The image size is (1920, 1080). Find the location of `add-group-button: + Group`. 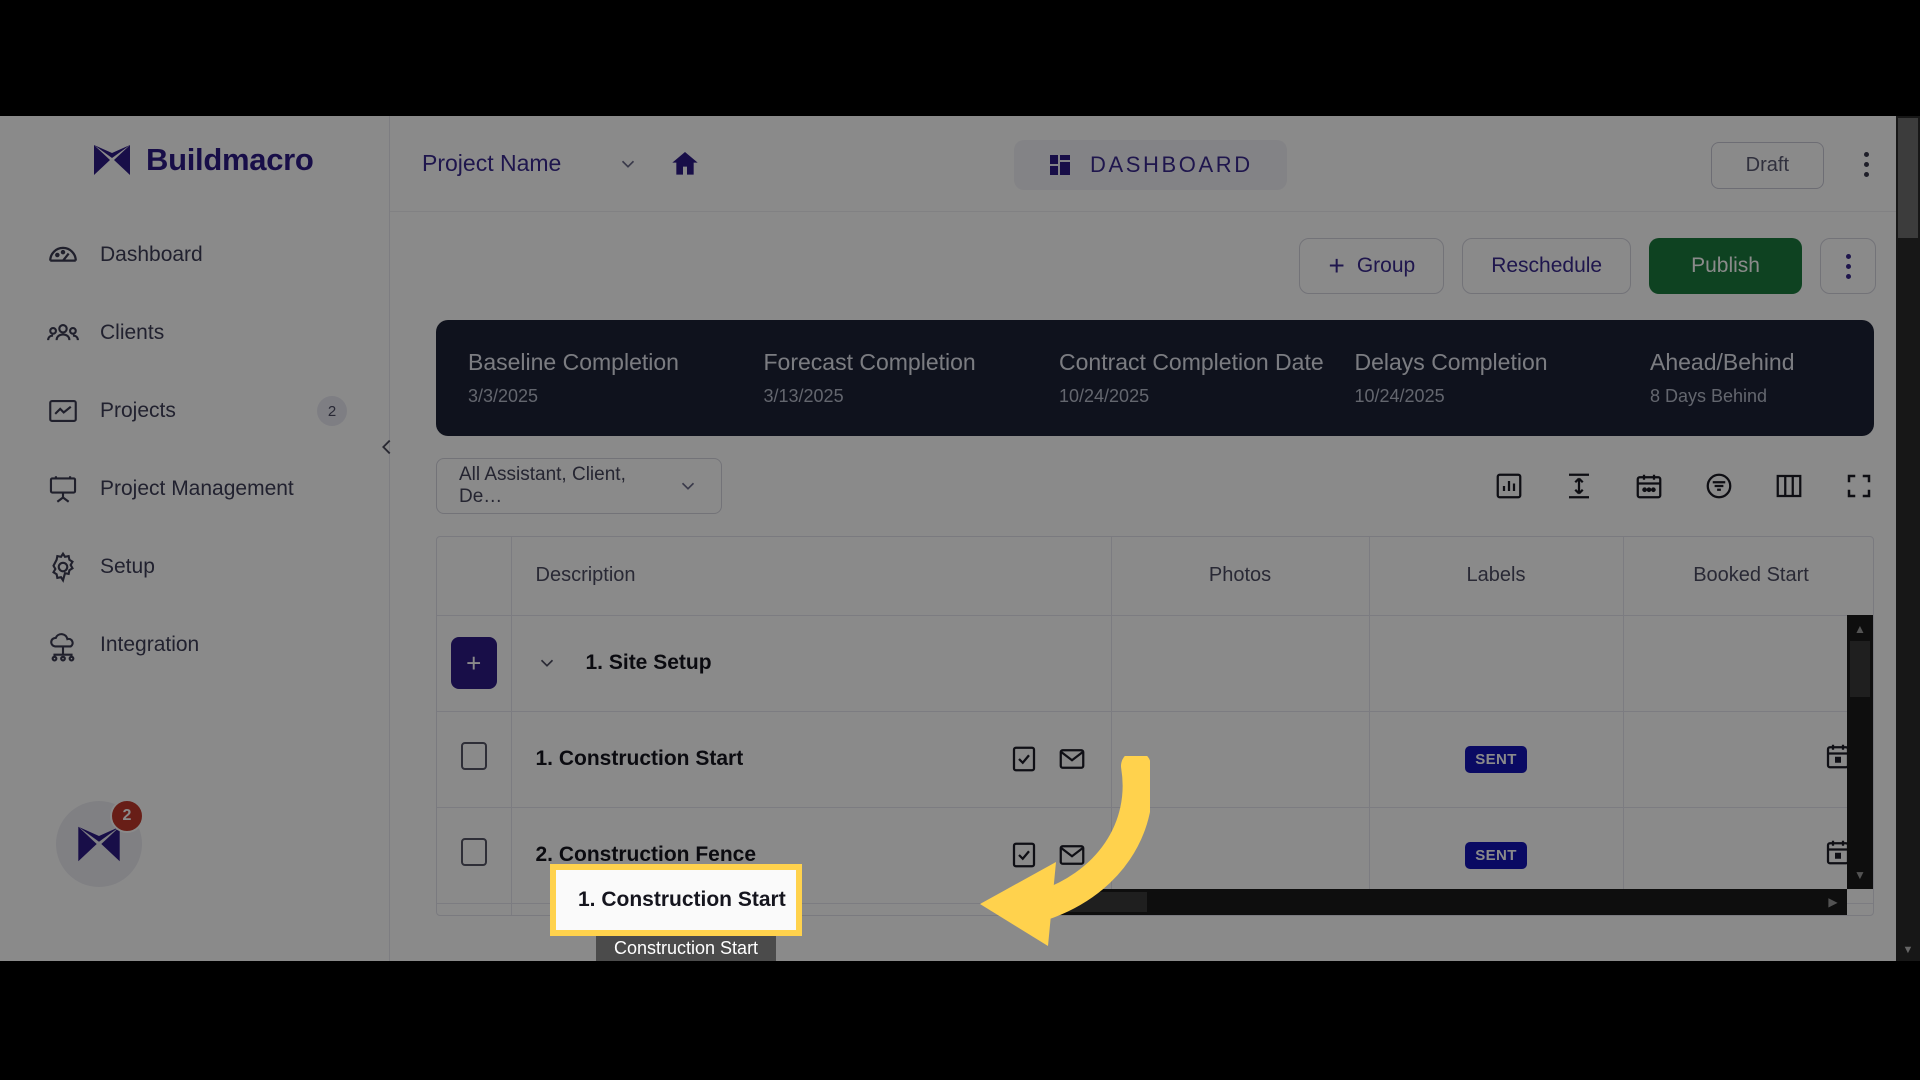

add-group-button: + Group is located at coordinates (1372, 266).